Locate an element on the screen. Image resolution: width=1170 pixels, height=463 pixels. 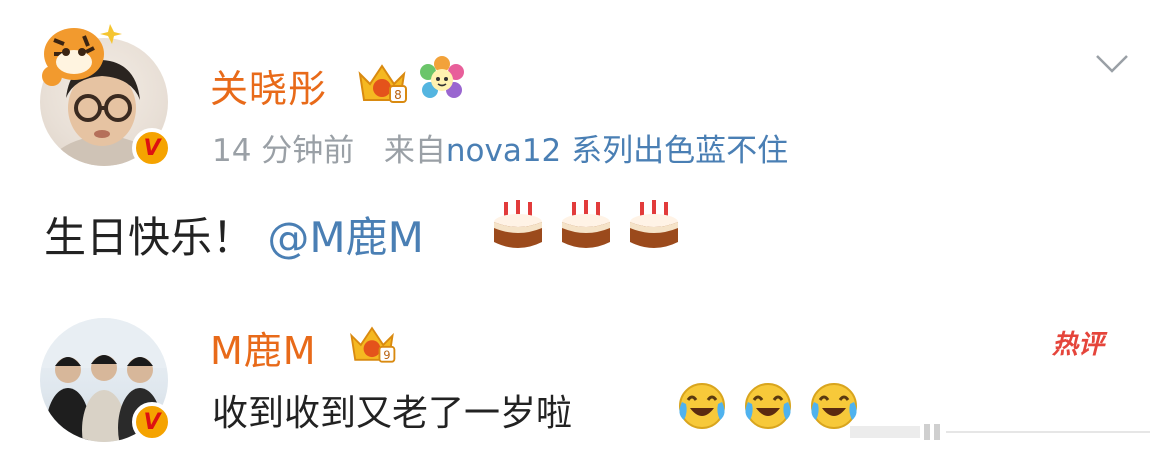
svg-text: 8 is located at coordinates (398, 95).